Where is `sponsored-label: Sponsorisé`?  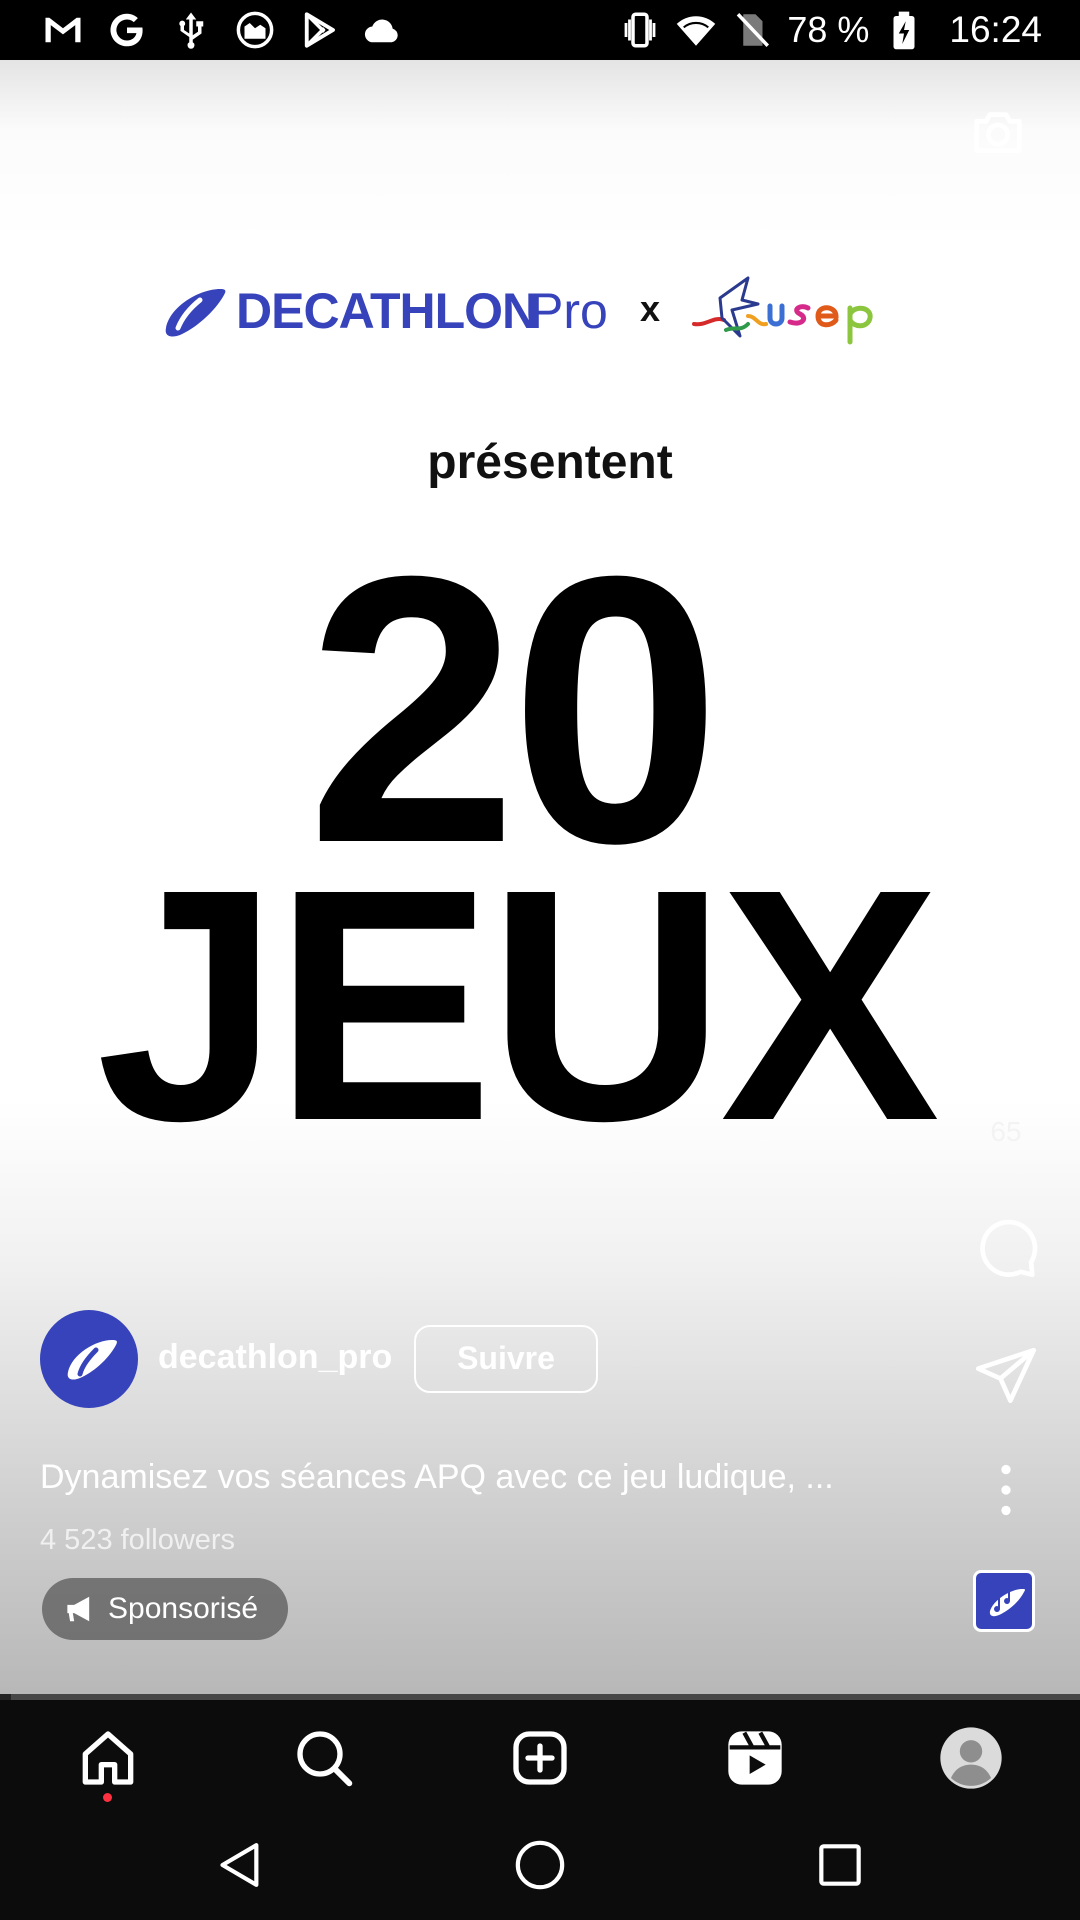
sponsored-label: Sponsorisé is located at coordinates (183, 1608).